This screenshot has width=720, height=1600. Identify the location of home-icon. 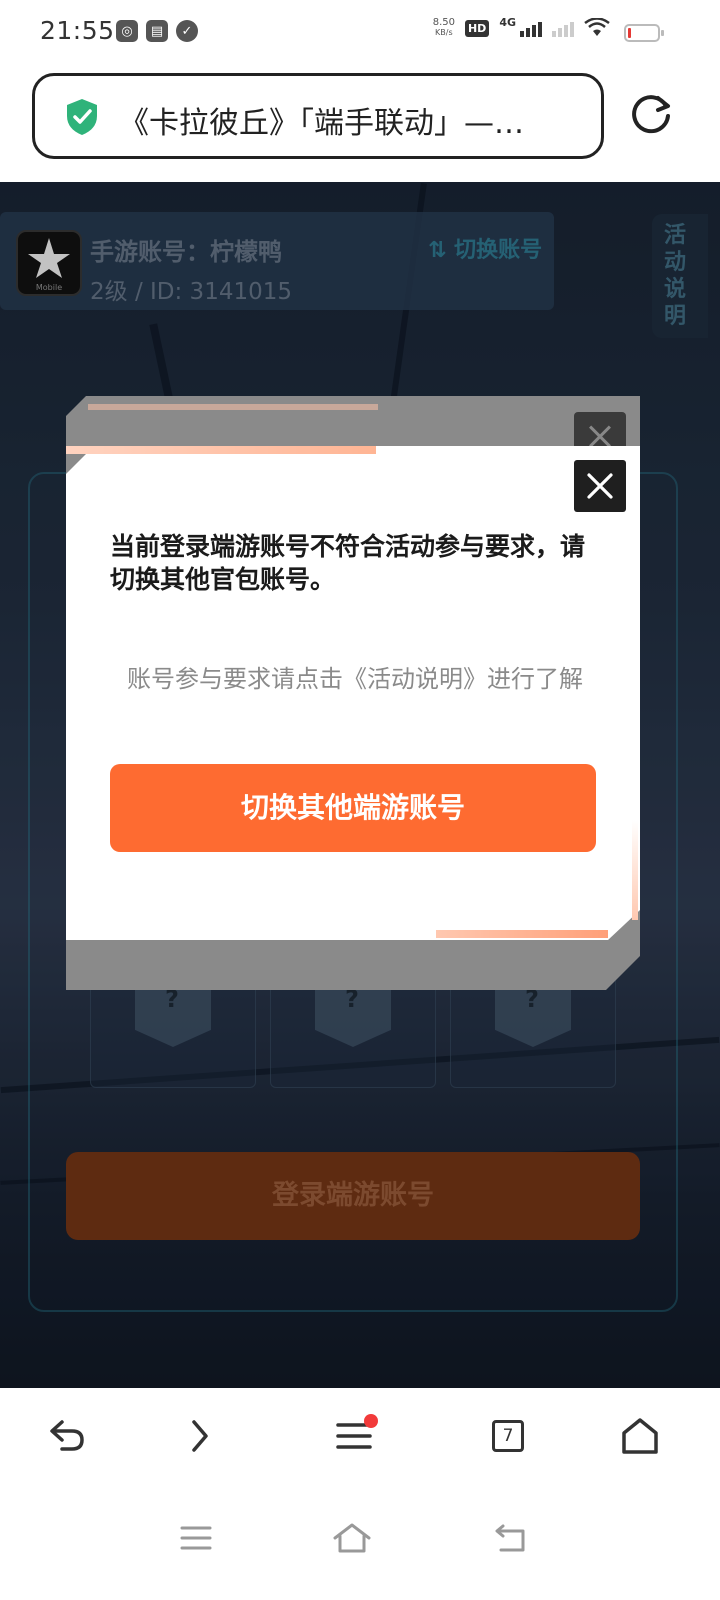
(640, 1436).